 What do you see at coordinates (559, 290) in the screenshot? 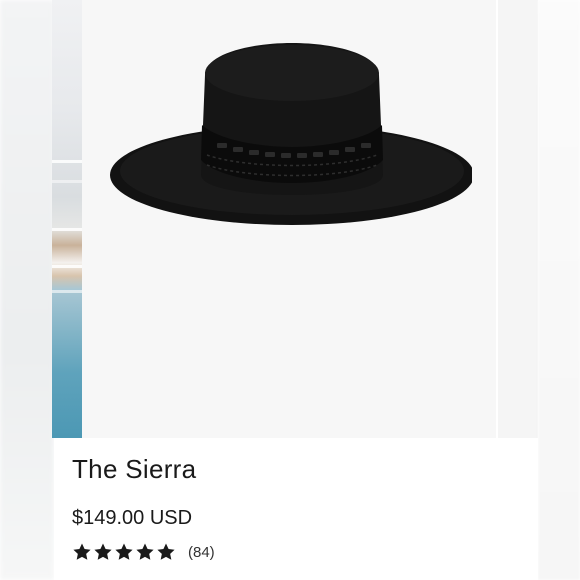
I see `background-blur-right` at bounding box center [559, 290].